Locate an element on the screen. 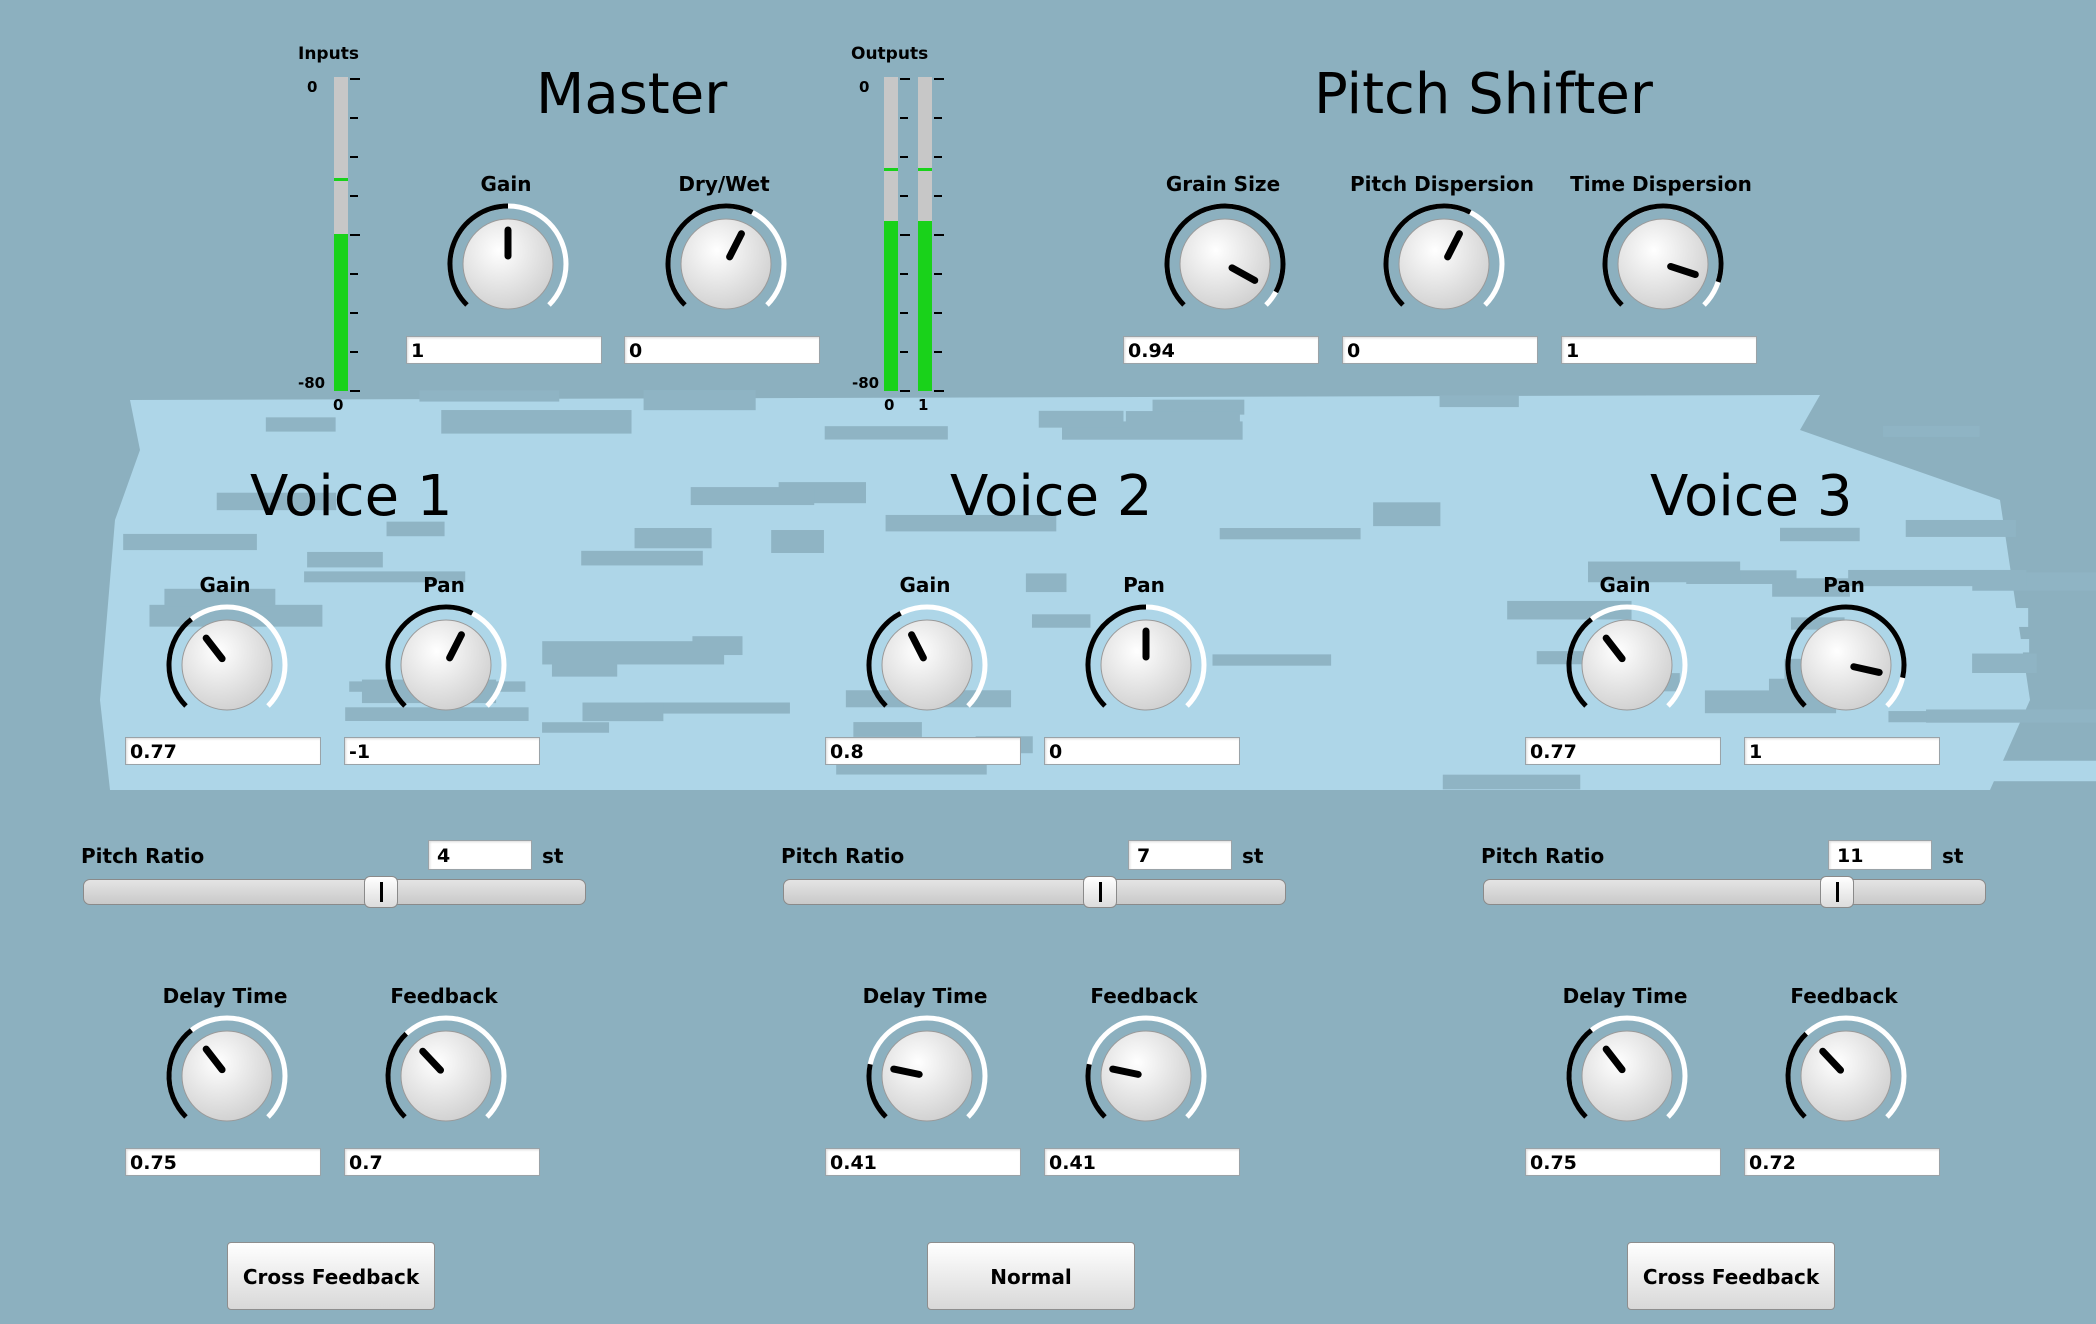 Image resolution: width=2096 pixels, height=1324 pixels. voice-3-pitch-unit: st is located at coordinates (1953, 856).